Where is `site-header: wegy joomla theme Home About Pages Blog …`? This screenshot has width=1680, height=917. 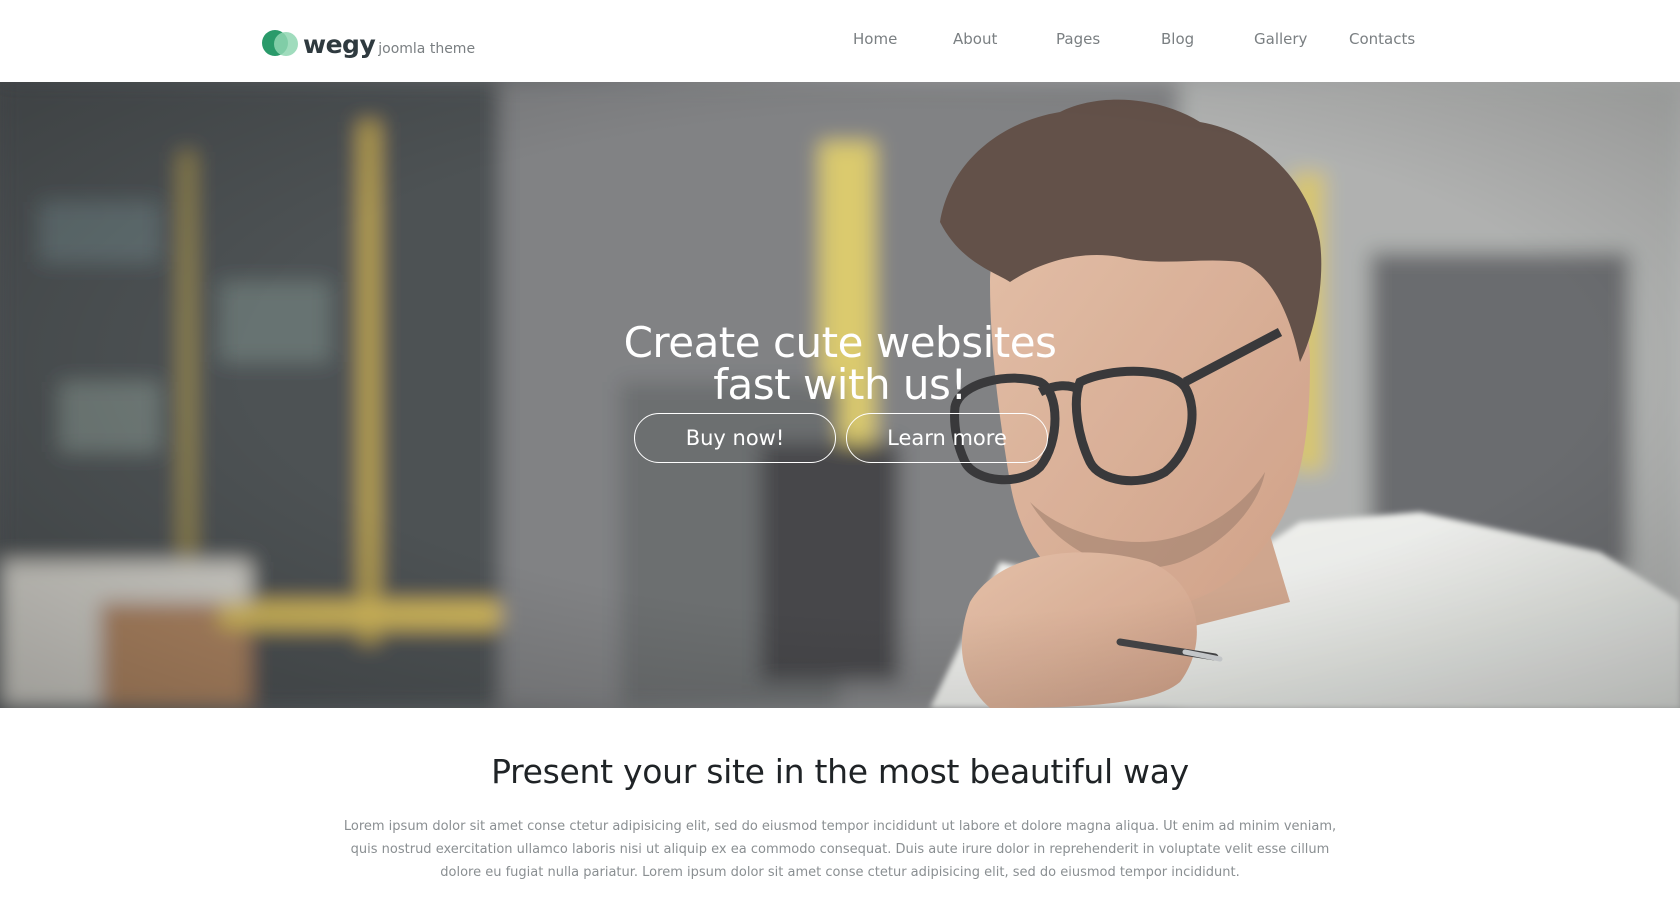
site-header: wegy joomla theme Home About Pages Blog … is located at coordinates (840, 41).